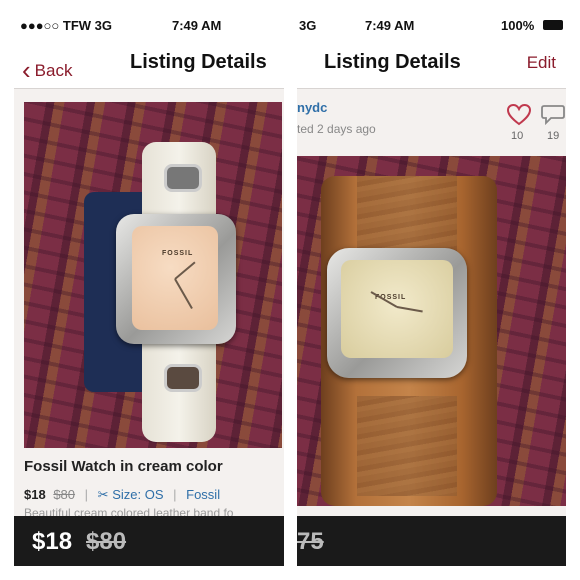 This screenshot has height=580, width=580. What do you see at coordinates (64, 494) in the screenshot?
I see `listing-original-price: $80` at bounding box center [64, 494].